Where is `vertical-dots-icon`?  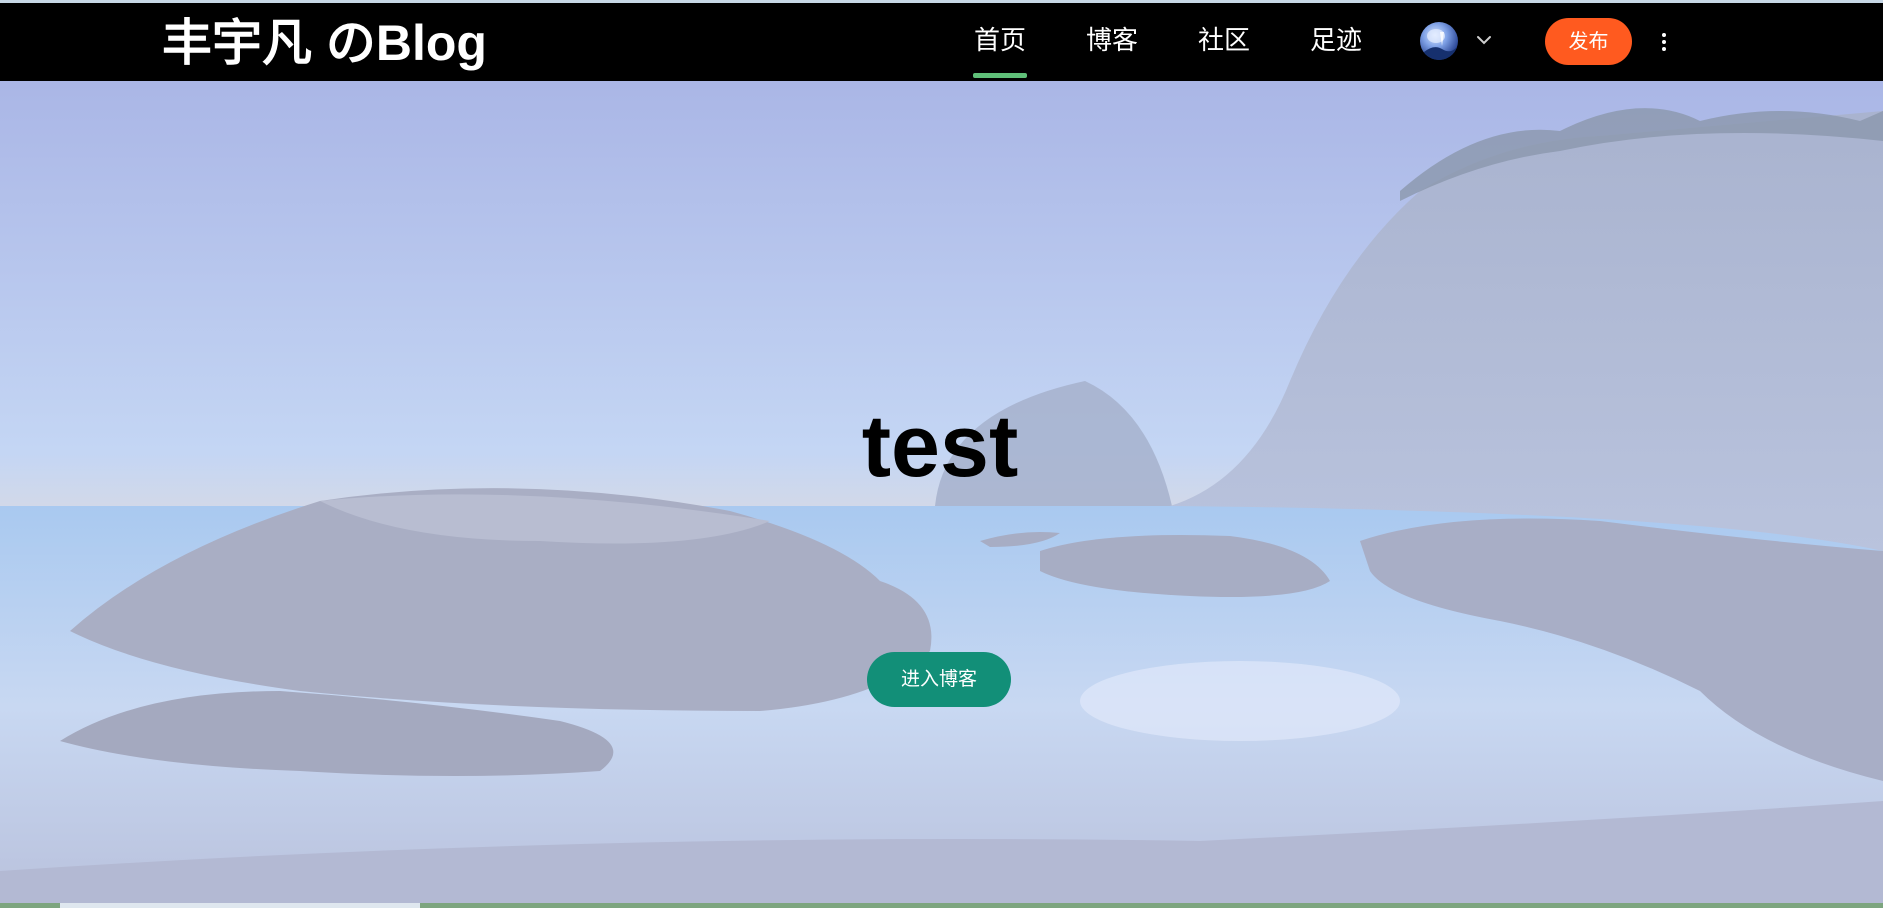
vertical-dots-icon is located at coordinates (1664, 42).